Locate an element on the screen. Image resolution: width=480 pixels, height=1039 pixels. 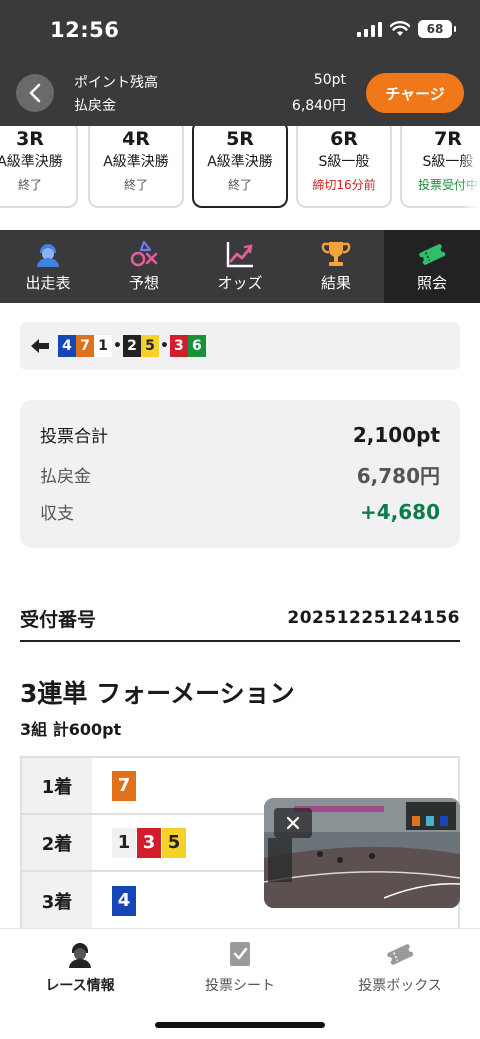
close-icon is located at coordinates (293, 823).